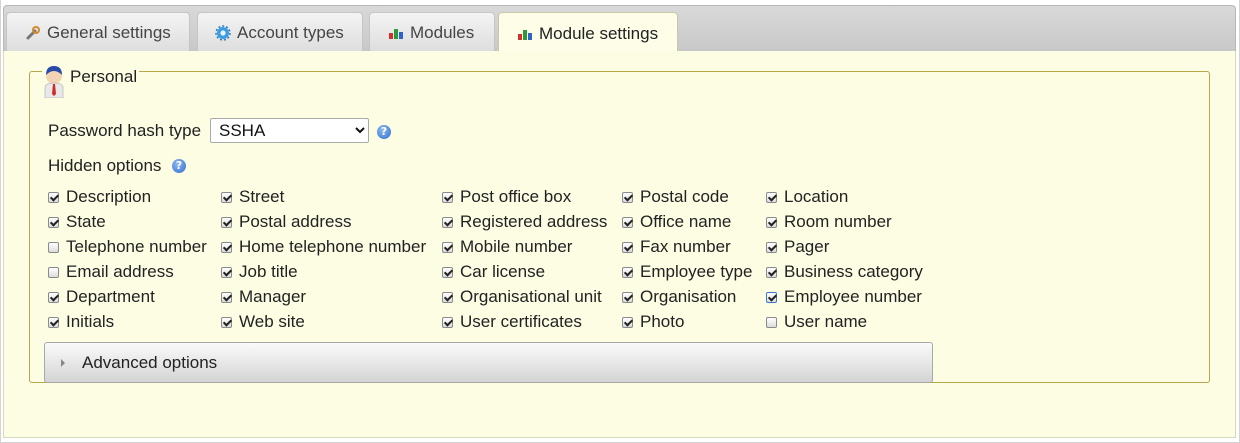 Image resolution: width=1240 pixels, height=443 pixels. I want to click on tab-module-settings: Module settings, so click(588, 33).